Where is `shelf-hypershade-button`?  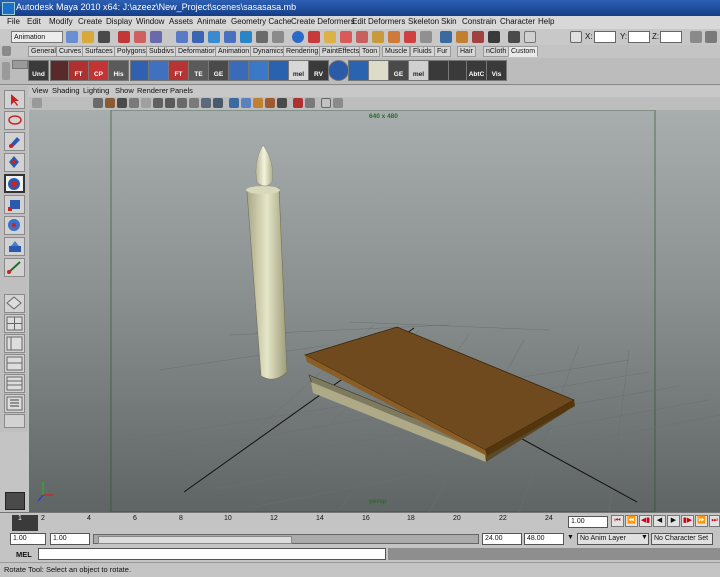 shelf-hypershade-button is located at coordinates (358, 70).